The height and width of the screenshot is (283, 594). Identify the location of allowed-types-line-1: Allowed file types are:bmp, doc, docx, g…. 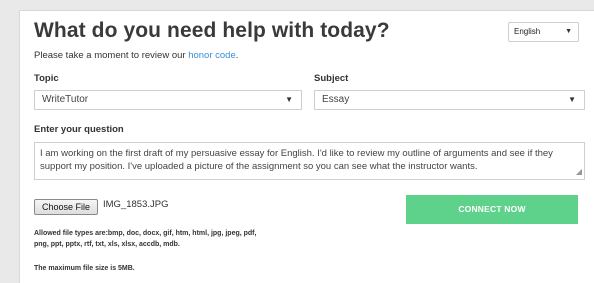
(145, 233).